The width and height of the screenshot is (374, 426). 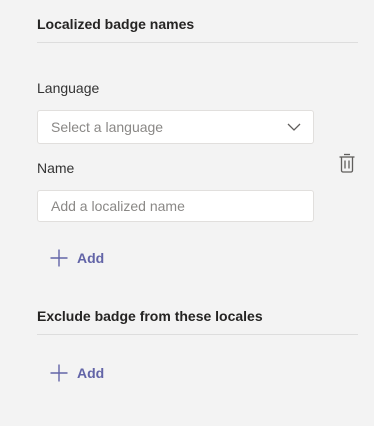 What do you see at coordinates (197, 334) in the screenshot?
I see `exclude-section-divider` at bounding box center [197, 334].